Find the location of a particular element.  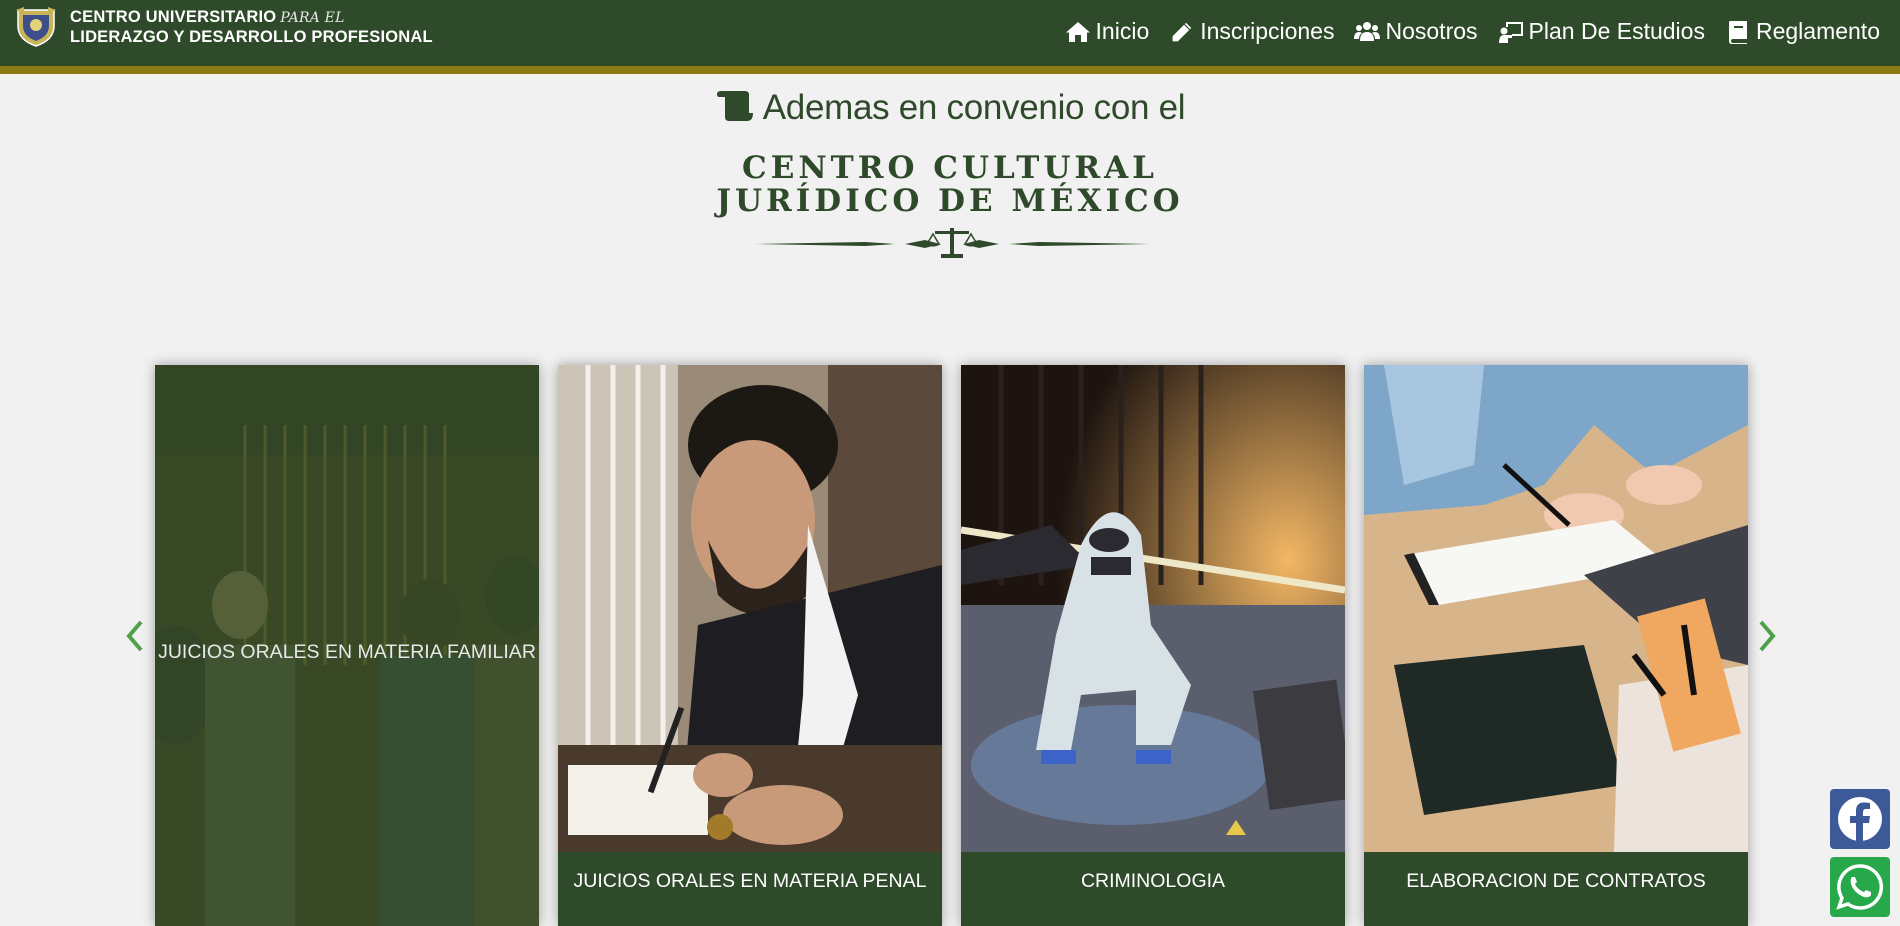

nav-inscripciones: Inscripciones is located at coordinates (1251, 31).